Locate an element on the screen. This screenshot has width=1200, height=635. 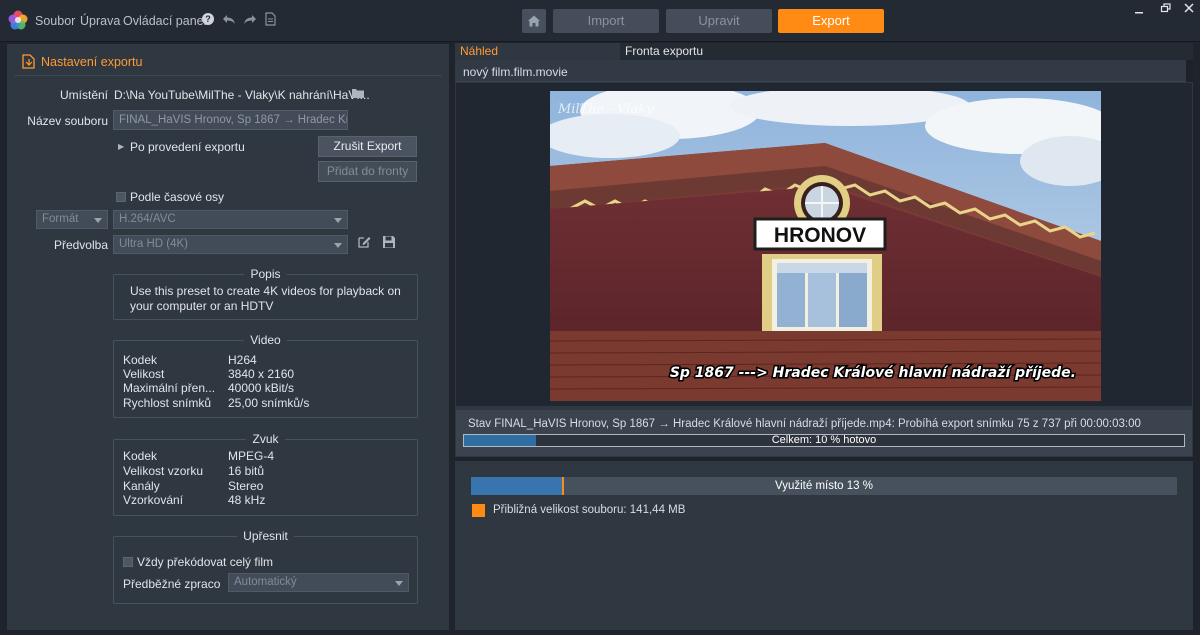
watermark-text: MilThe - Vlaky is located at coordinates (605, 109).